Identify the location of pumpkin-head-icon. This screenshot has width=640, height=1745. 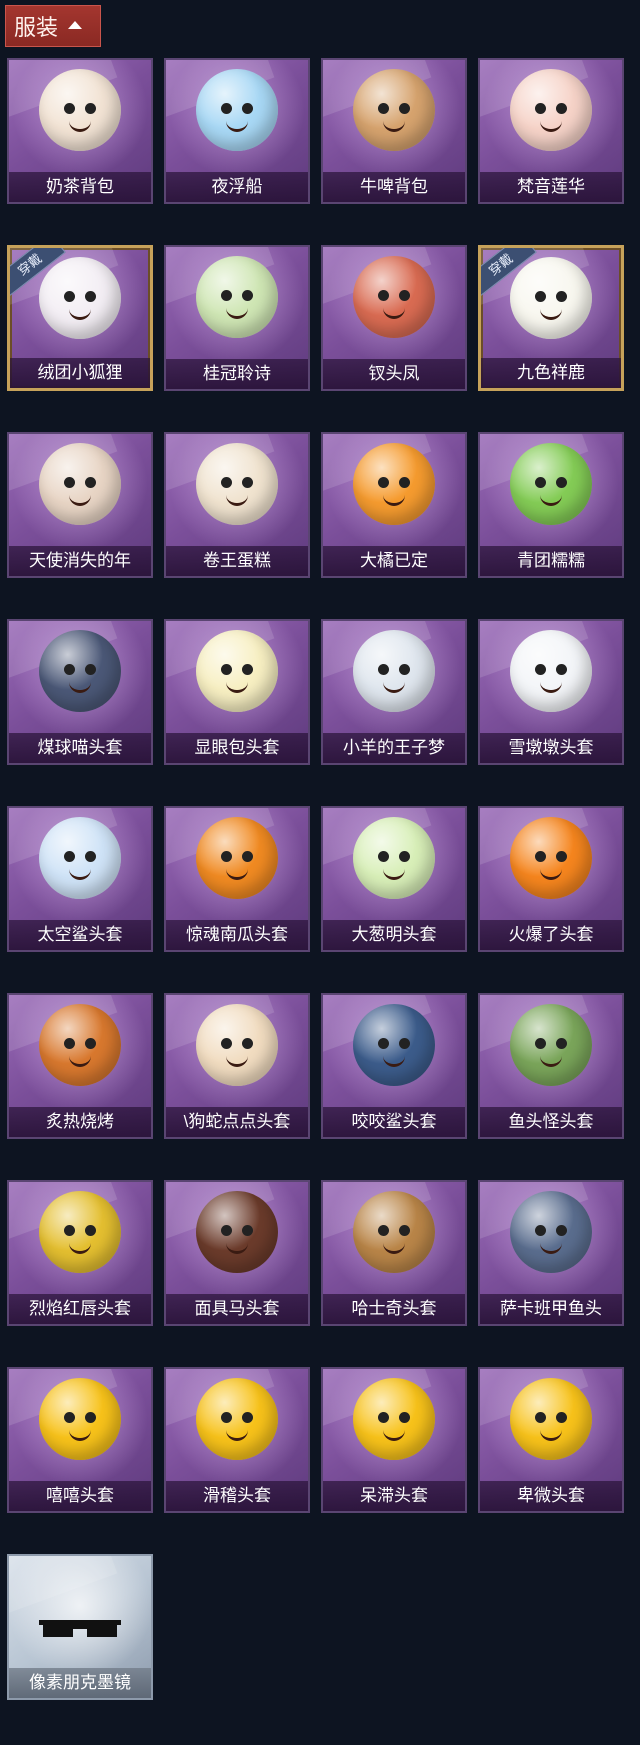
(237, 858).